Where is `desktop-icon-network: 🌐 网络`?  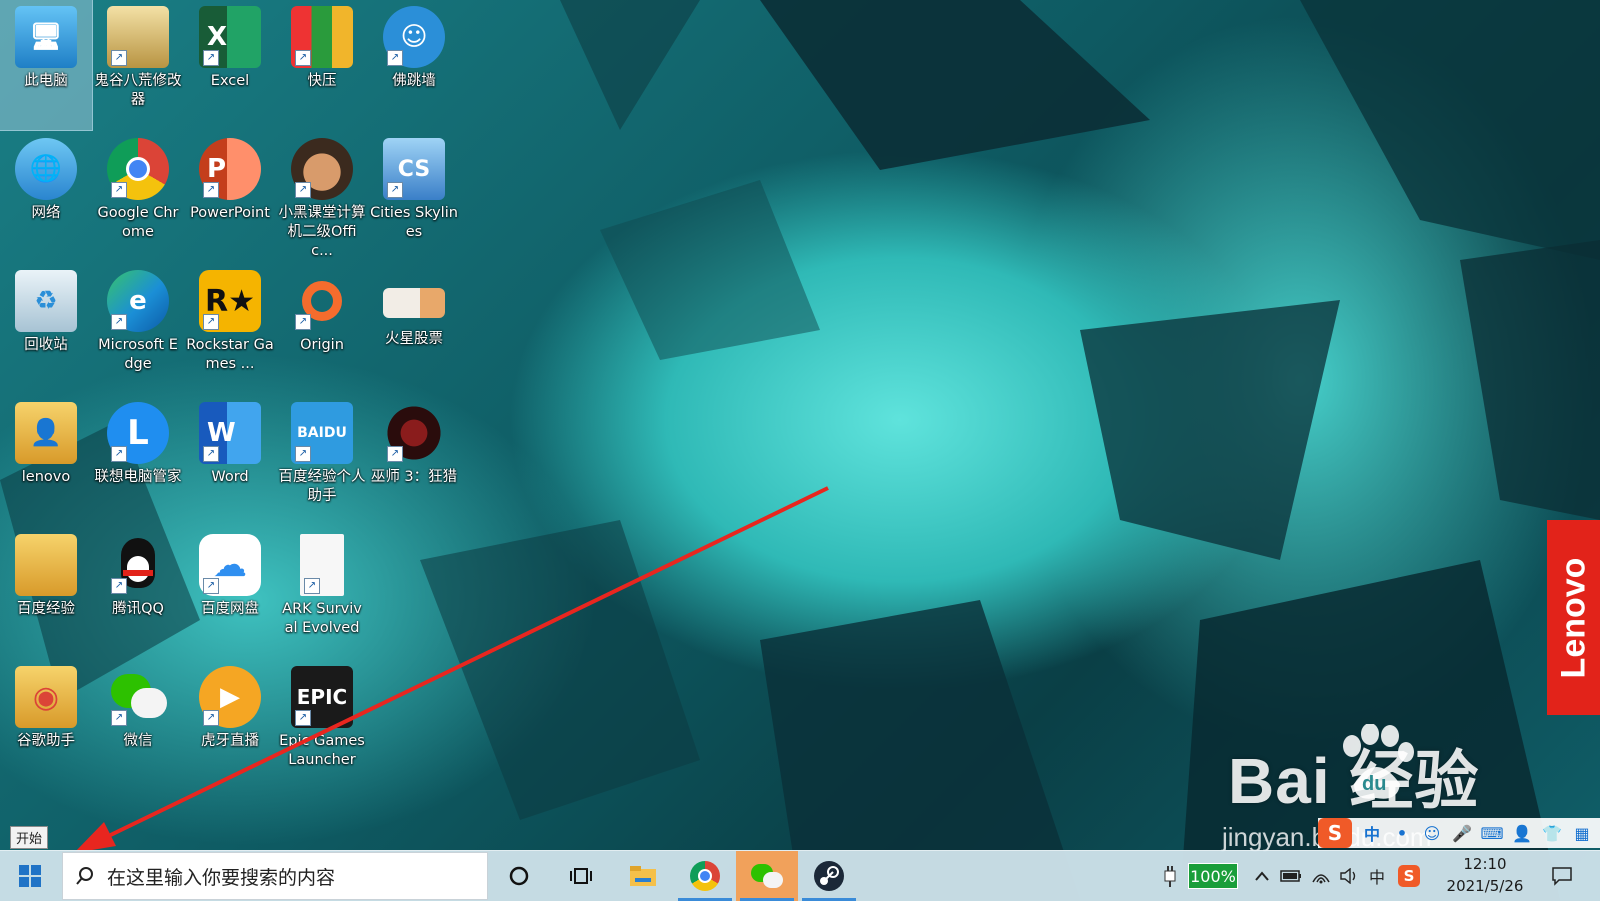 desktop-icon-network: 🌐 网络 is located at coordinates (46, 197).